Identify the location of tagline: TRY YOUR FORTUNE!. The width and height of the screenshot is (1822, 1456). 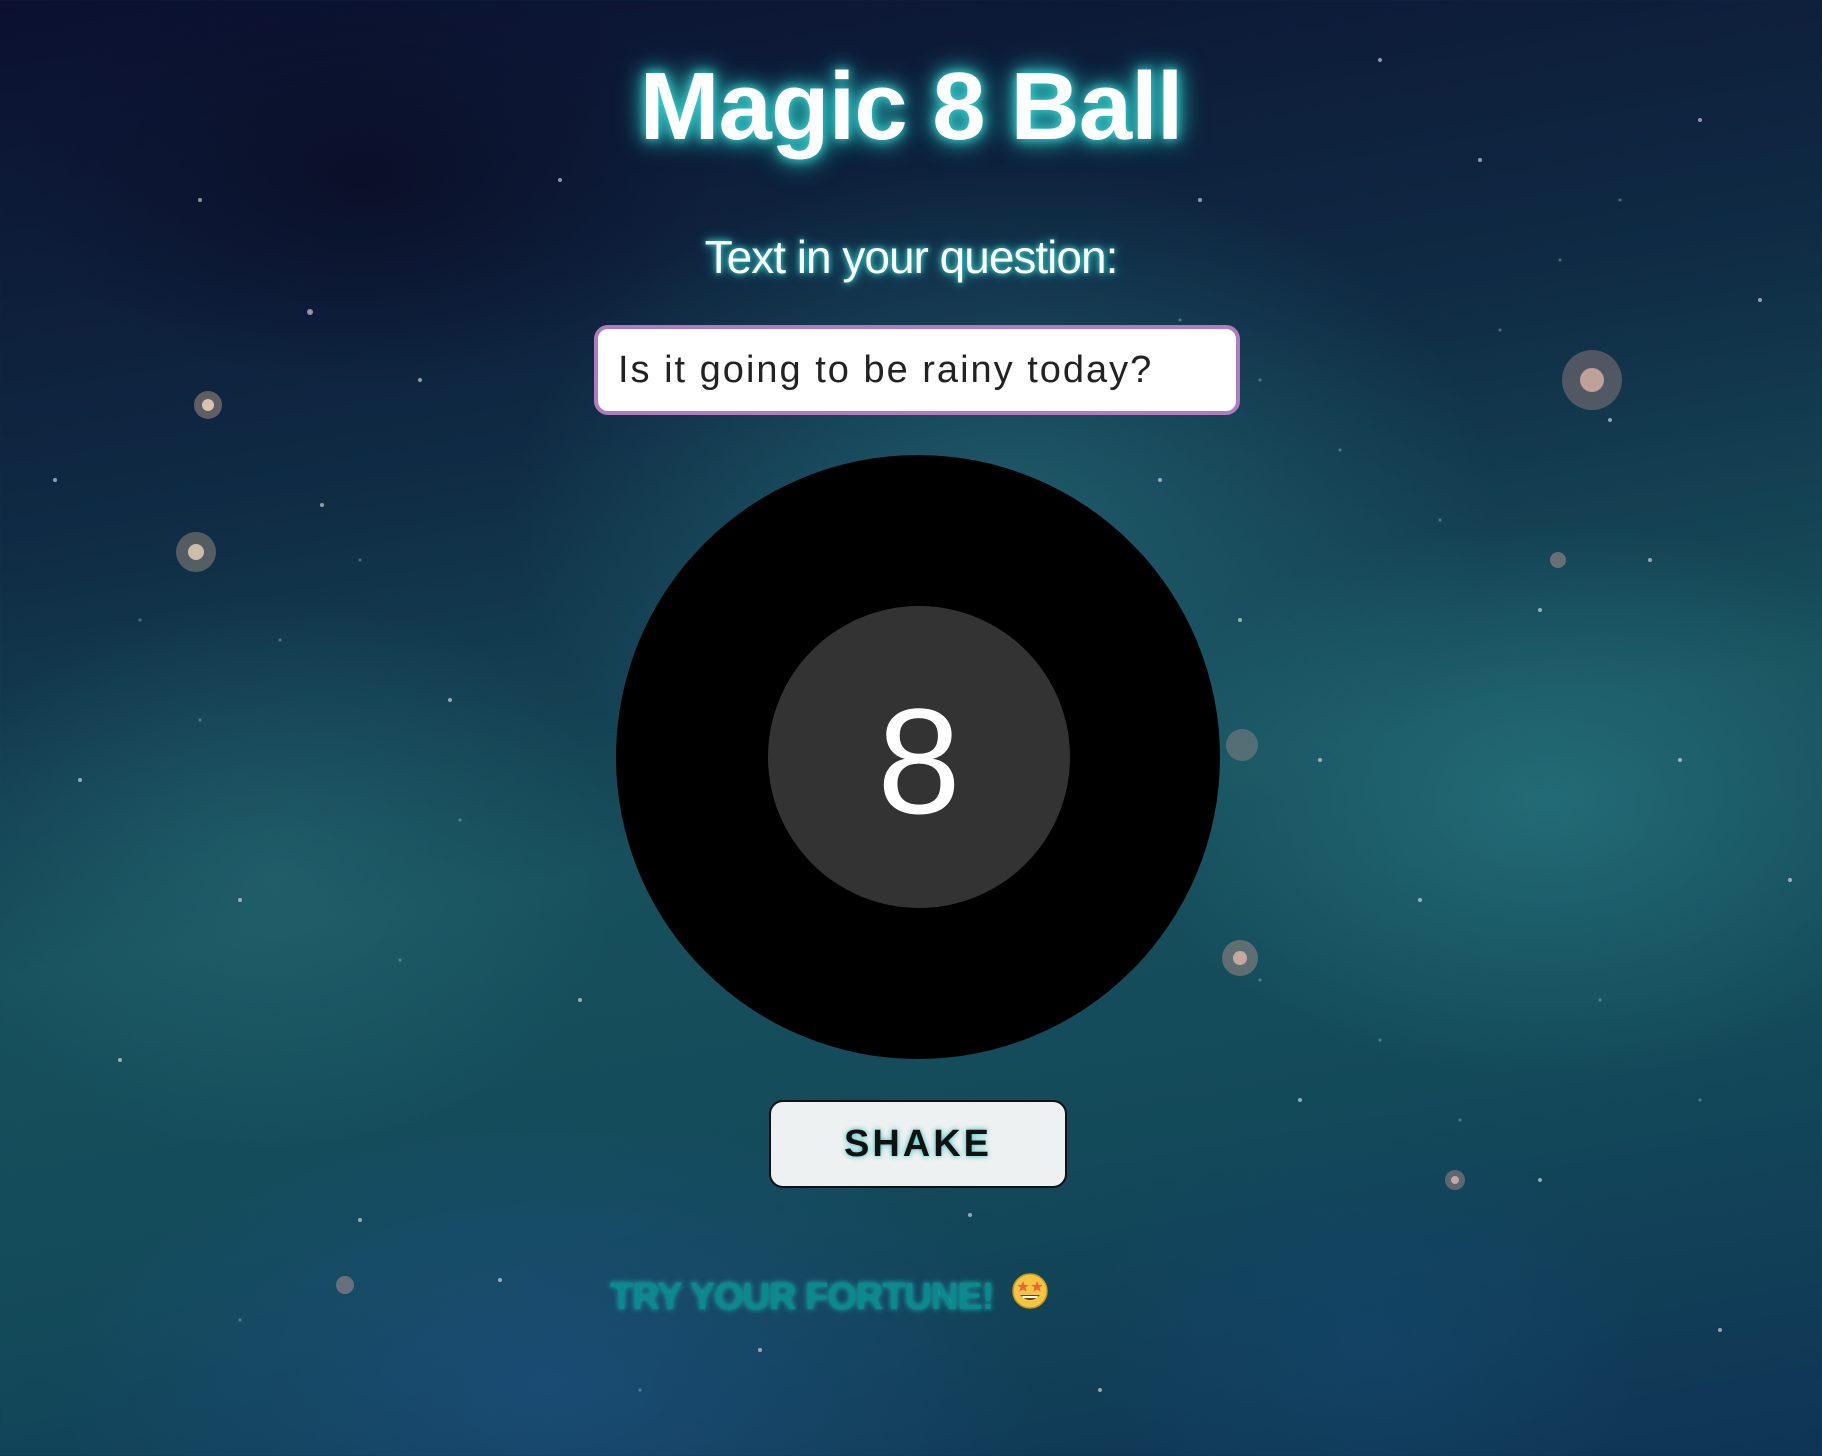
(829, 1296).